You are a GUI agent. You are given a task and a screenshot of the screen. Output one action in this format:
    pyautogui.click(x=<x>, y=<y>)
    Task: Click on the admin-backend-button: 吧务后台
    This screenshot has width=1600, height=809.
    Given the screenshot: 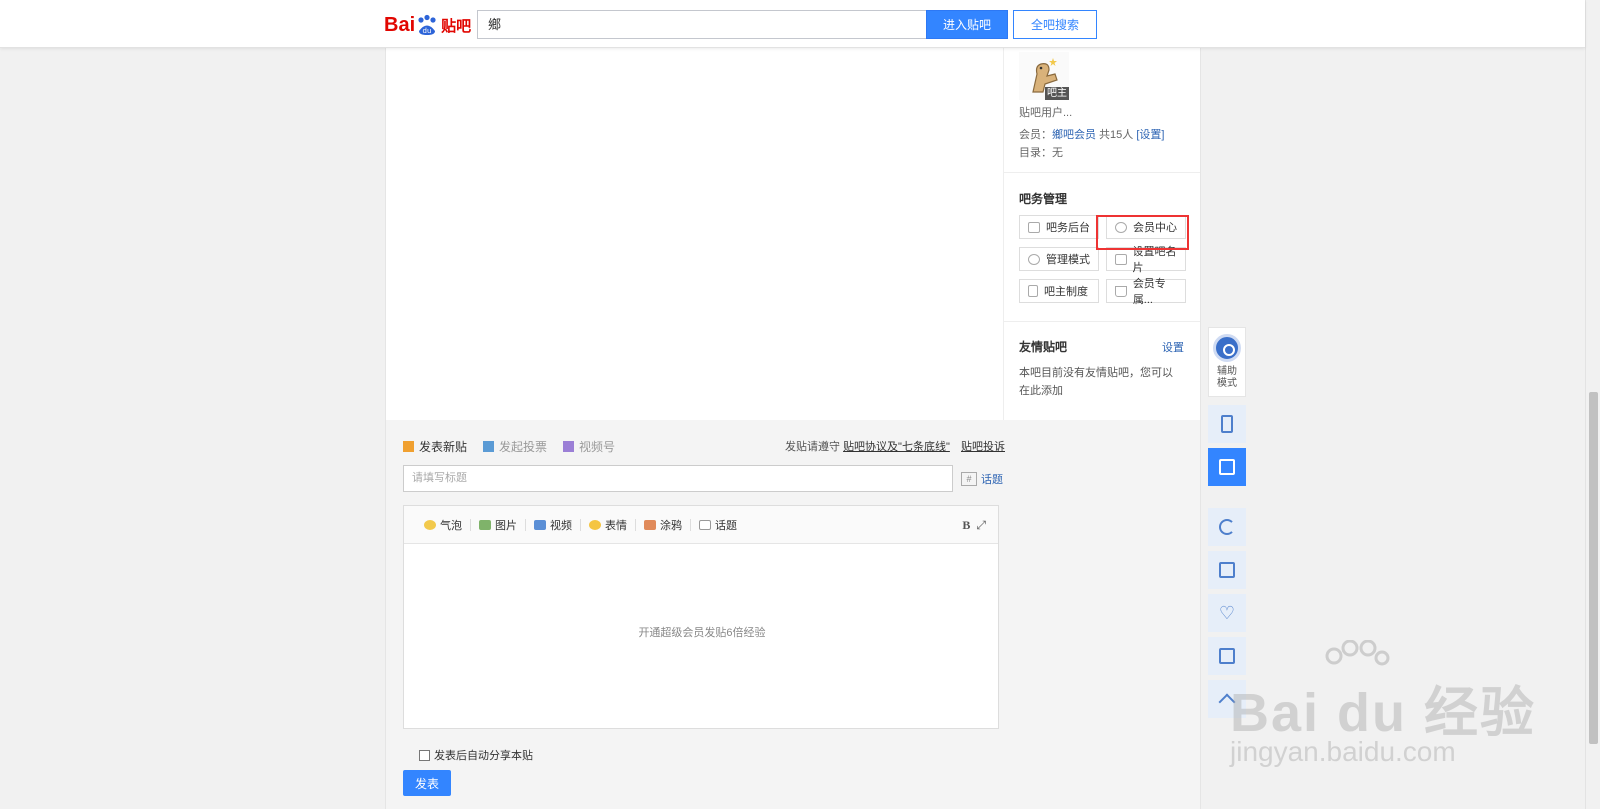 What is the action you would take?
    pyautogui.click(x=1059, y=227)
    